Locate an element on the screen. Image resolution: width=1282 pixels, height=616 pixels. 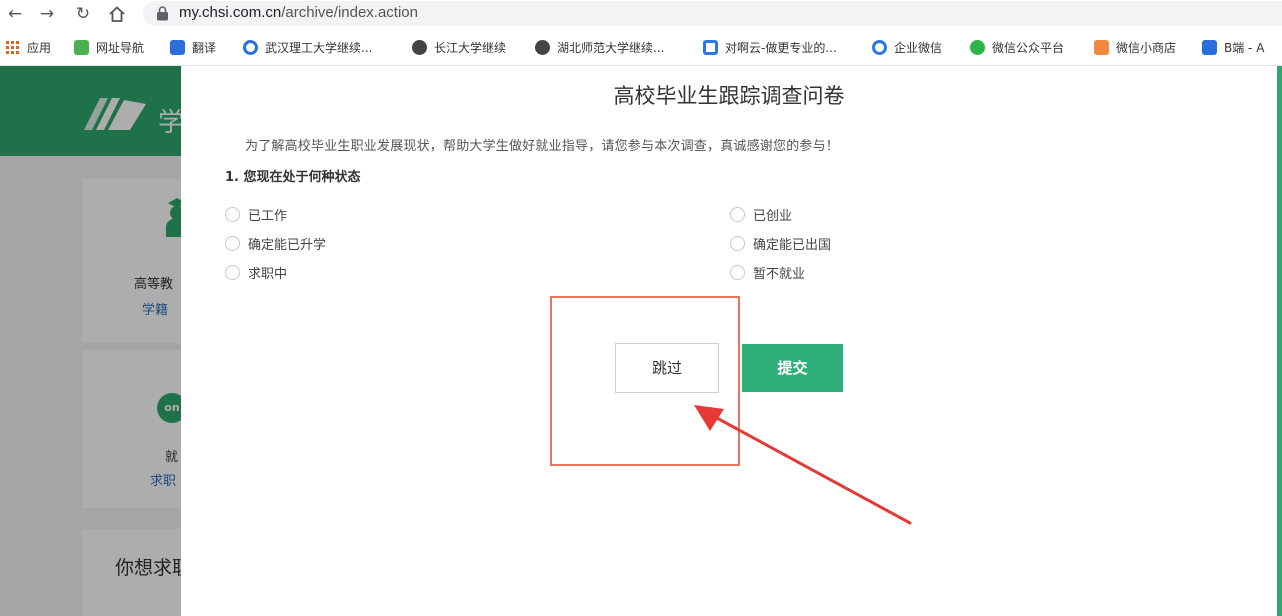
shop-icon is located at coordinates (1101, 47).